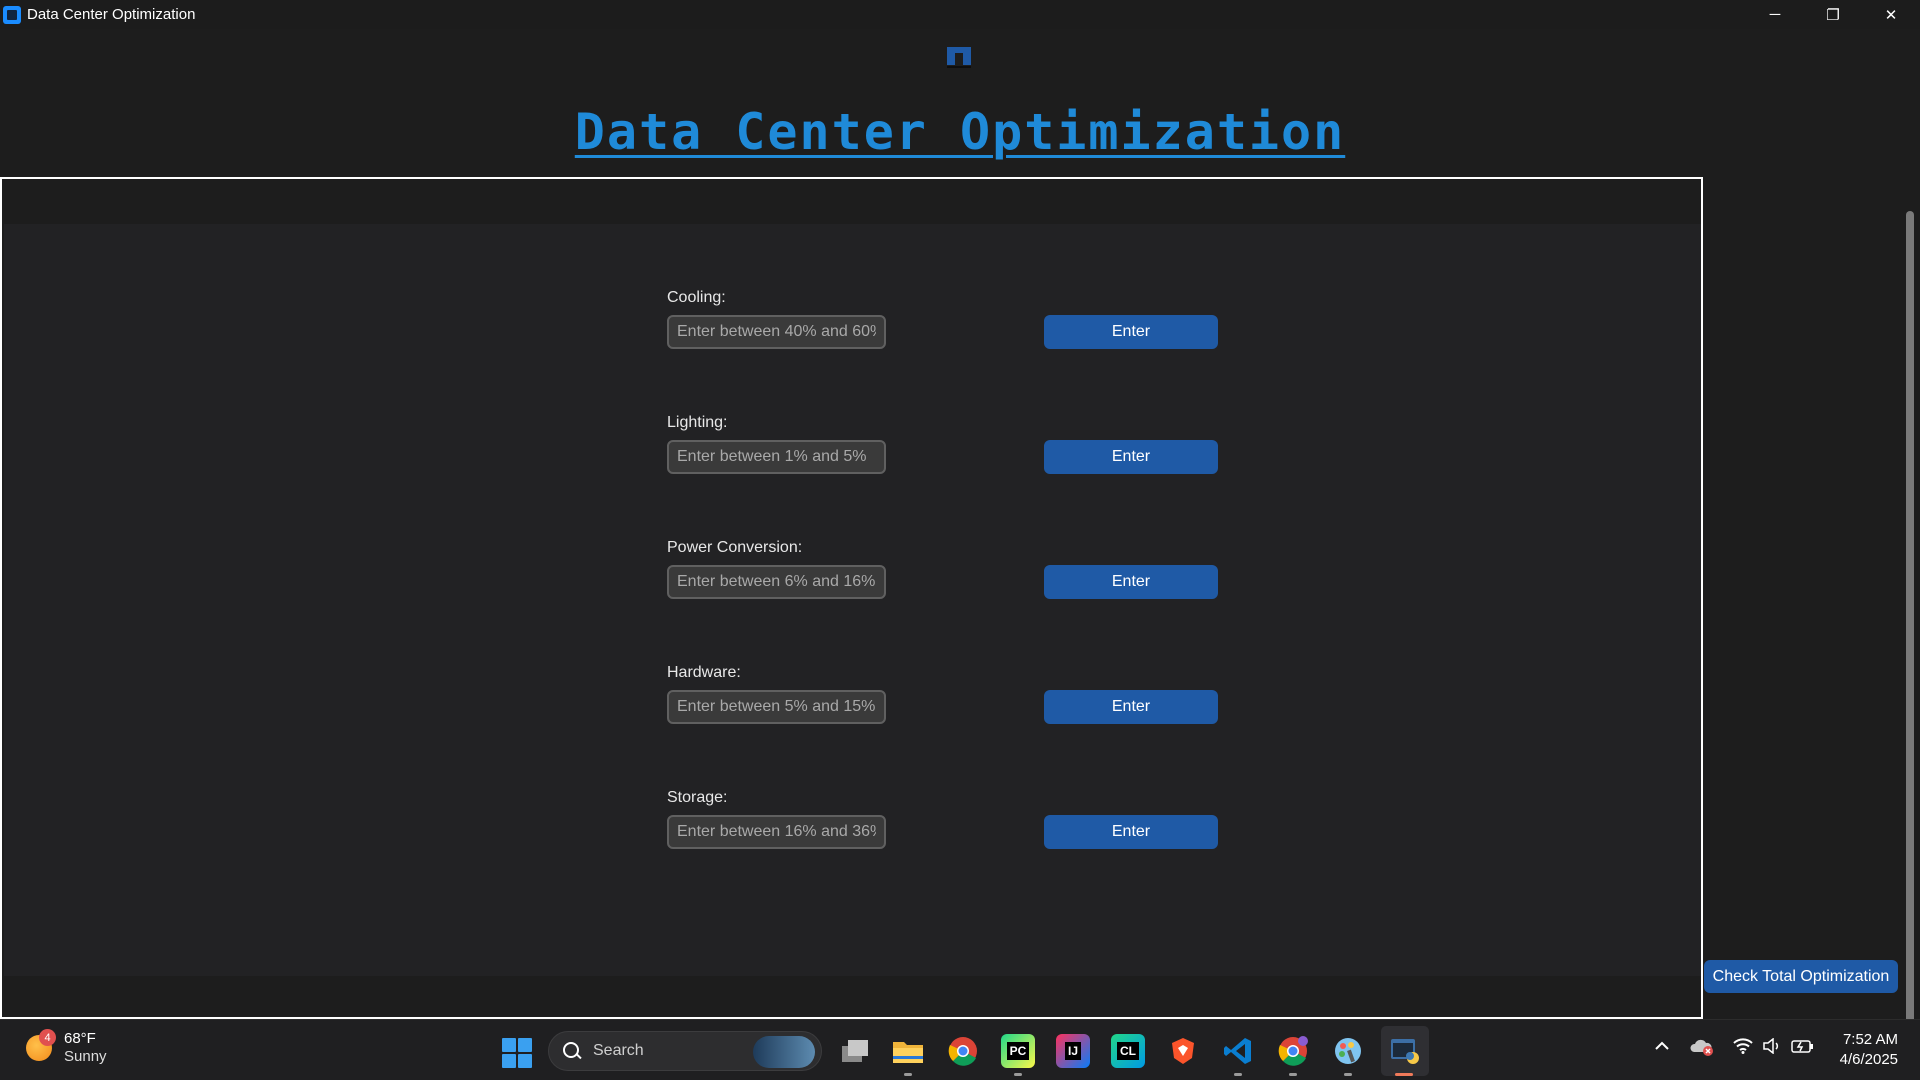  Describe the element at coordinates (1868, 1059) in the screenshot. I see `clock-date: 4/6/2025` at that location.